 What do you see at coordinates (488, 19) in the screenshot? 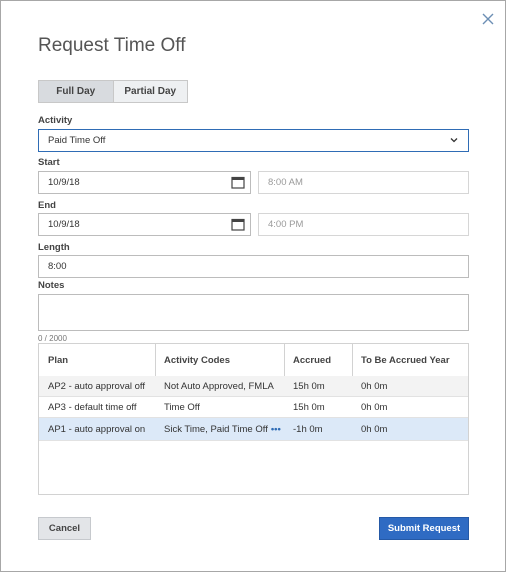
I see `close-icon` at bounding box center [488, 19].